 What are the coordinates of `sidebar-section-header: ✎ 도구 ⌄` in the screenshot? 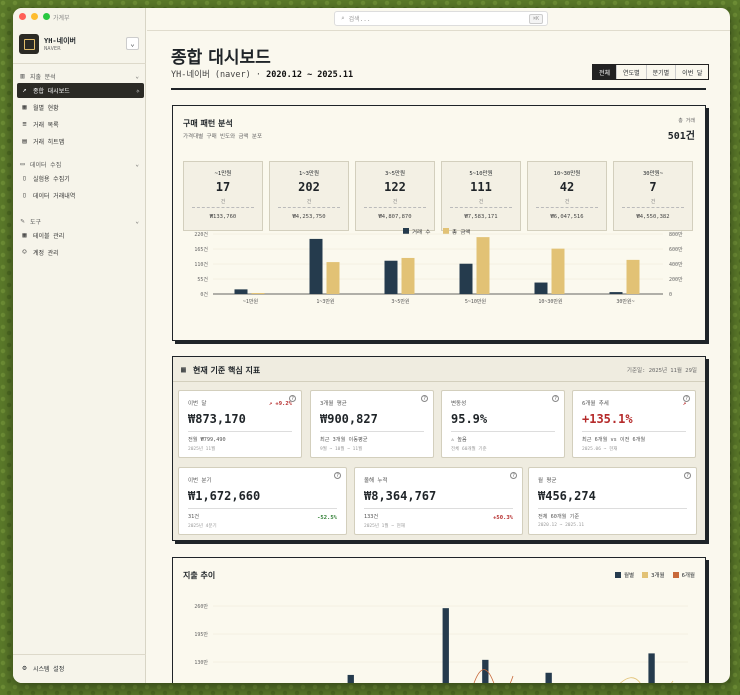 It's located at (79, 222).